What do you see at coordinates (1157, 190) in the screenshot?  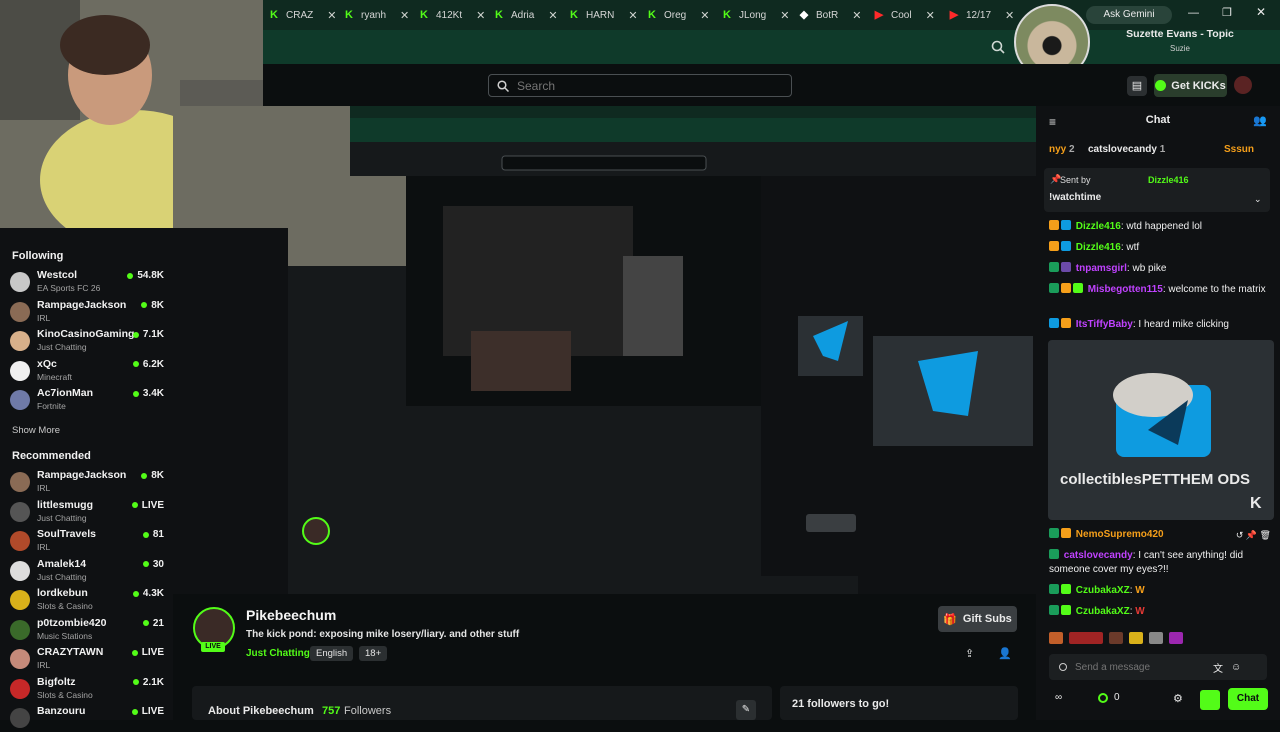 I see `pinned-message: 📌 Sent by Dizzle416 !watchtime ⌄` at bounding box center [1157, 190].